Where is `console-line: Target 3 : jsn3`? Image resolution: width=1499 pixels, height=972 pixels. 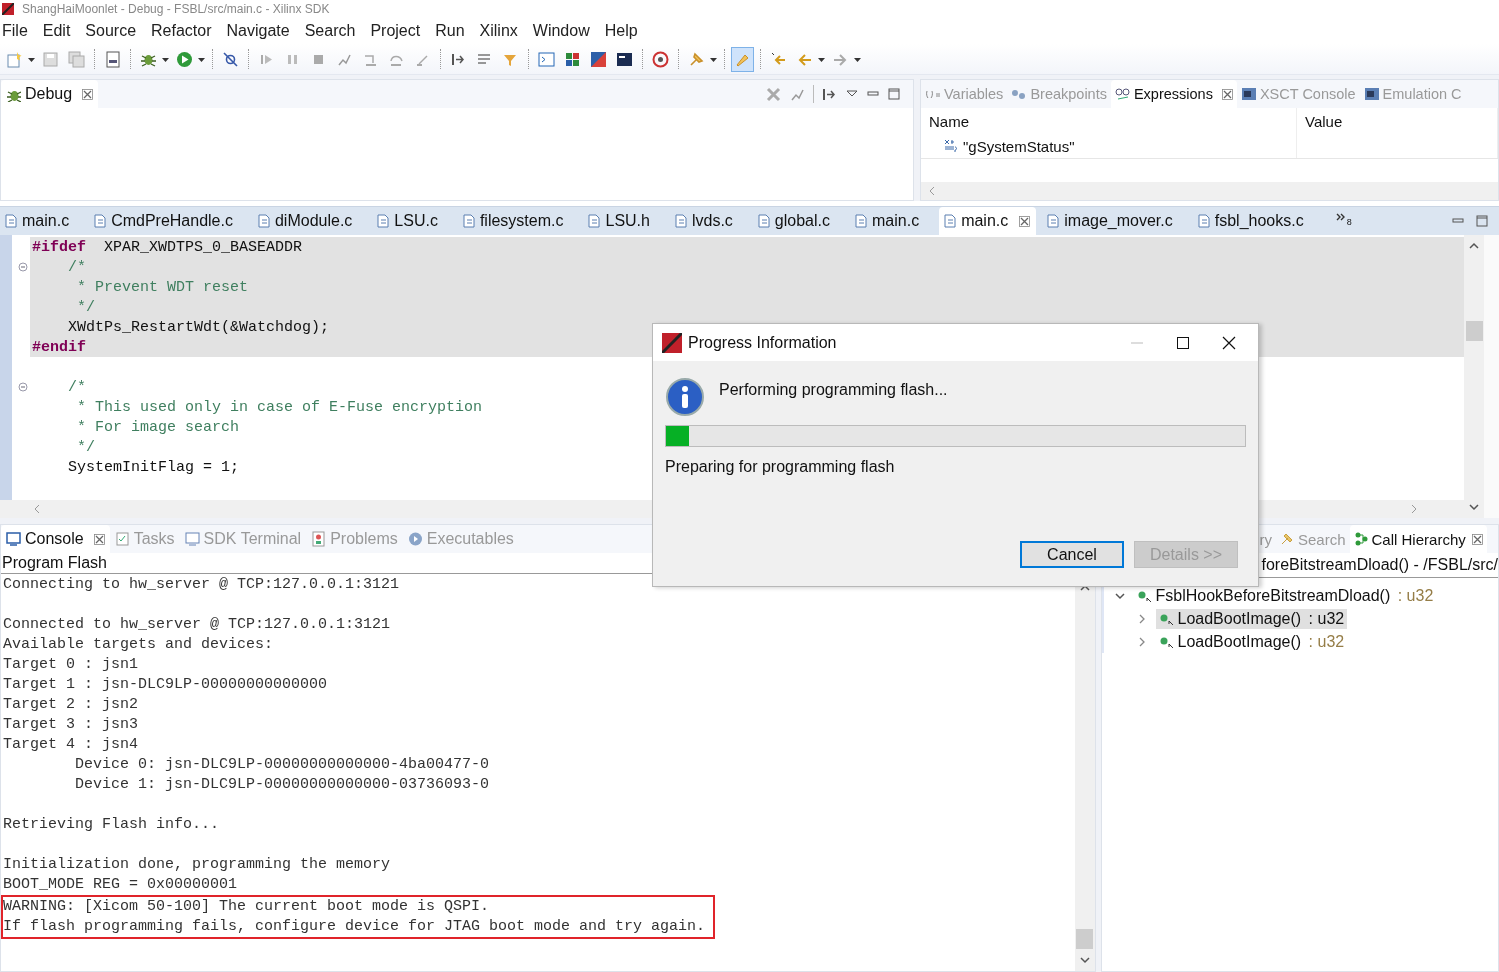
console-line: Target 3 : jsn3 is located at coordinates (71, 725).